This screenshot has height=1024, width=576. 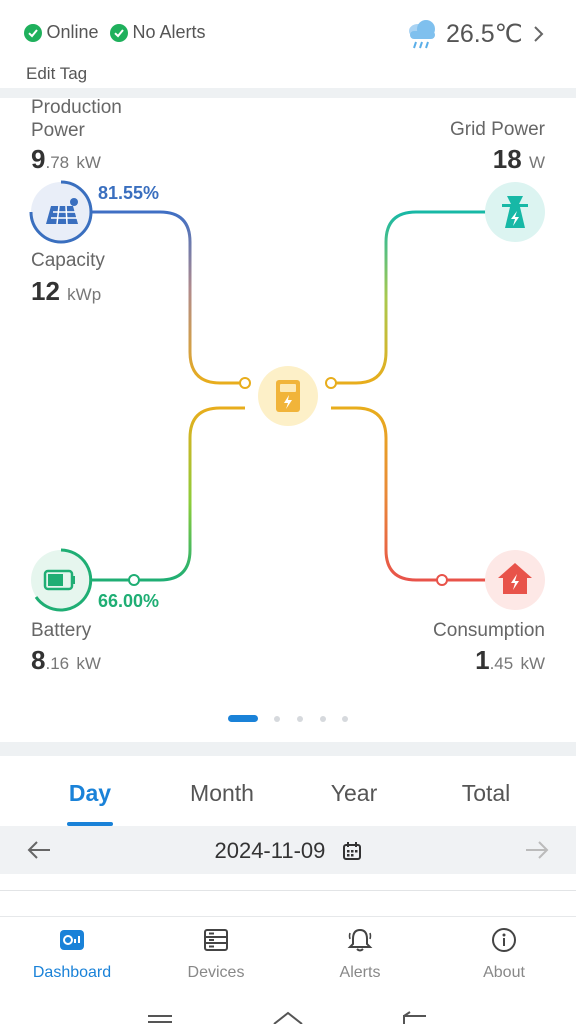 What do you see at coordinates (536, 162) in the screenshot?
I see `grid-unit: W` at bounding box center [536, 162].